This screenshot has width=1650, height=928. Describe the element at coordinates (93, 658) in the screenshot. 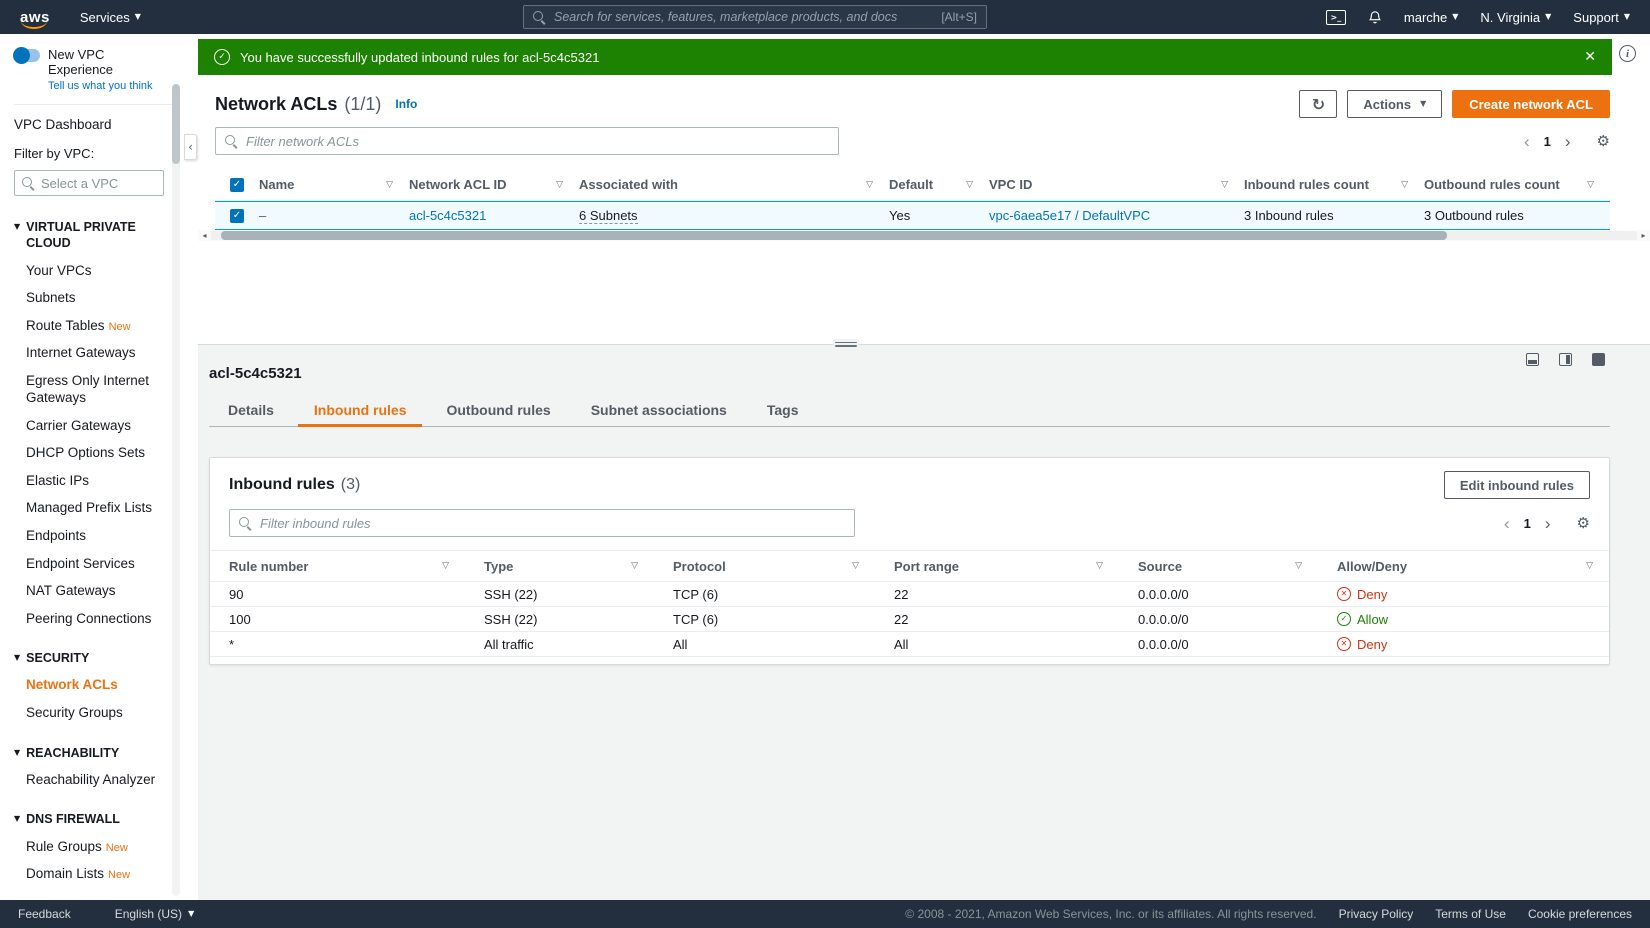

I see `section-title-security: ▼ SECURITY` at that location.